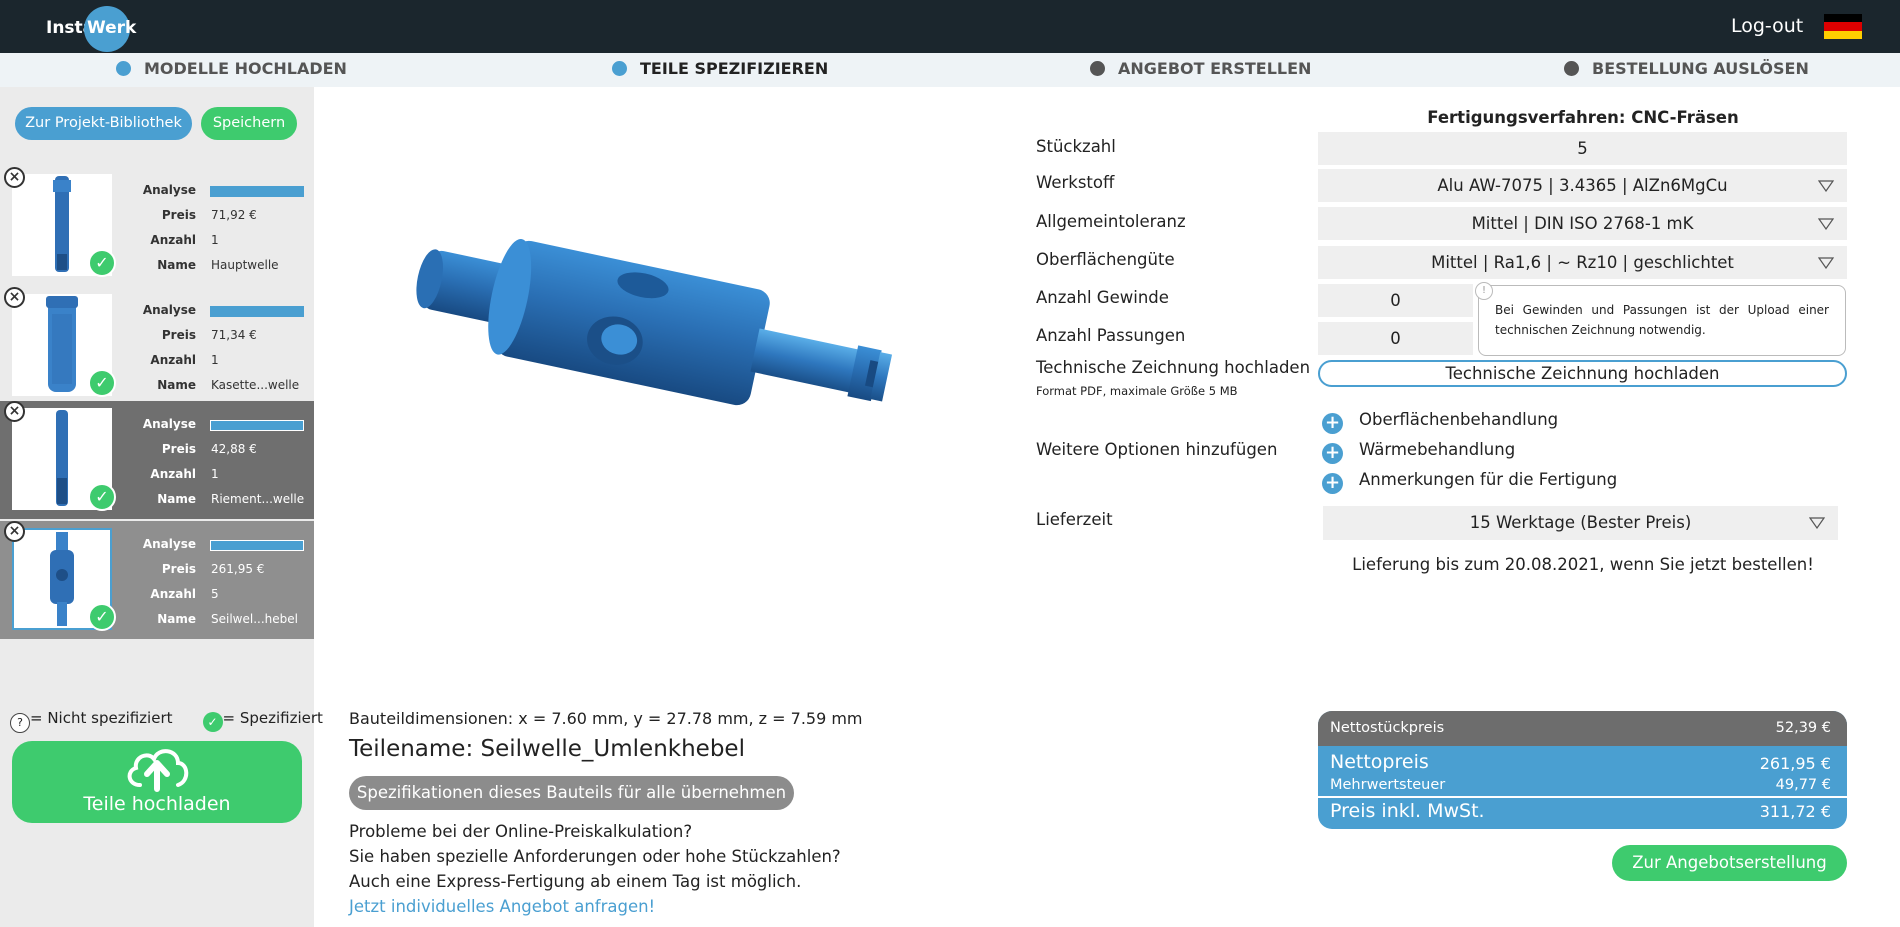 The image size is (1900, 927). Describe the element at coordinates (1580, 811) in the screenshot. I see `gross-price-row: Preis inkl. MwSt. 311,72 €` at that location.